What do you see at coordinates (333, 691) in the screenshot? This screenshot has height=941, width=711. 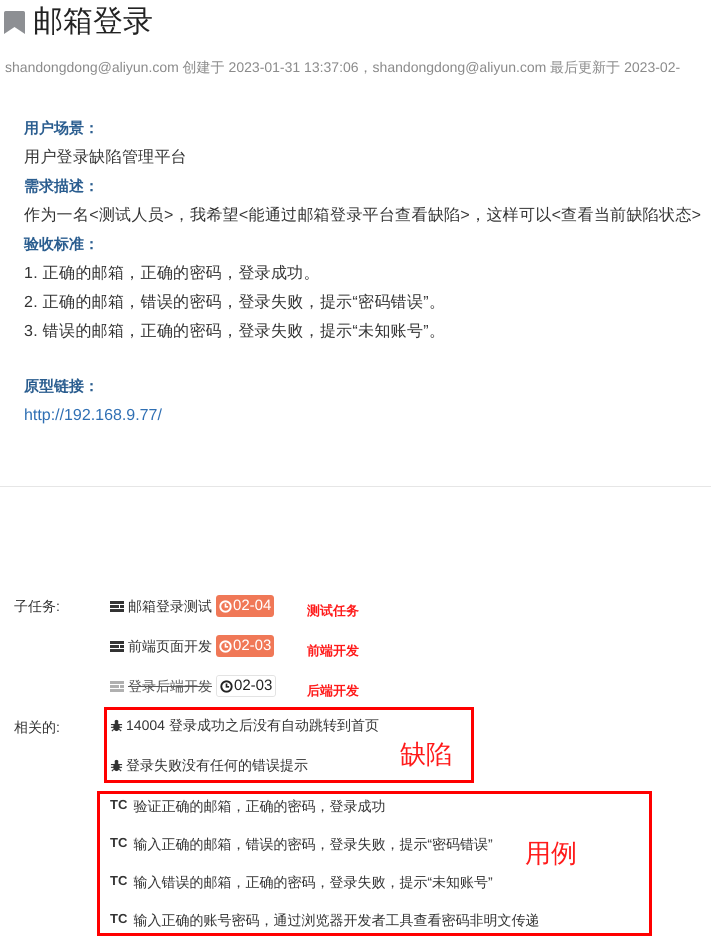 I see `annotation-note: 后端开发` at bounding box center [333, 691].